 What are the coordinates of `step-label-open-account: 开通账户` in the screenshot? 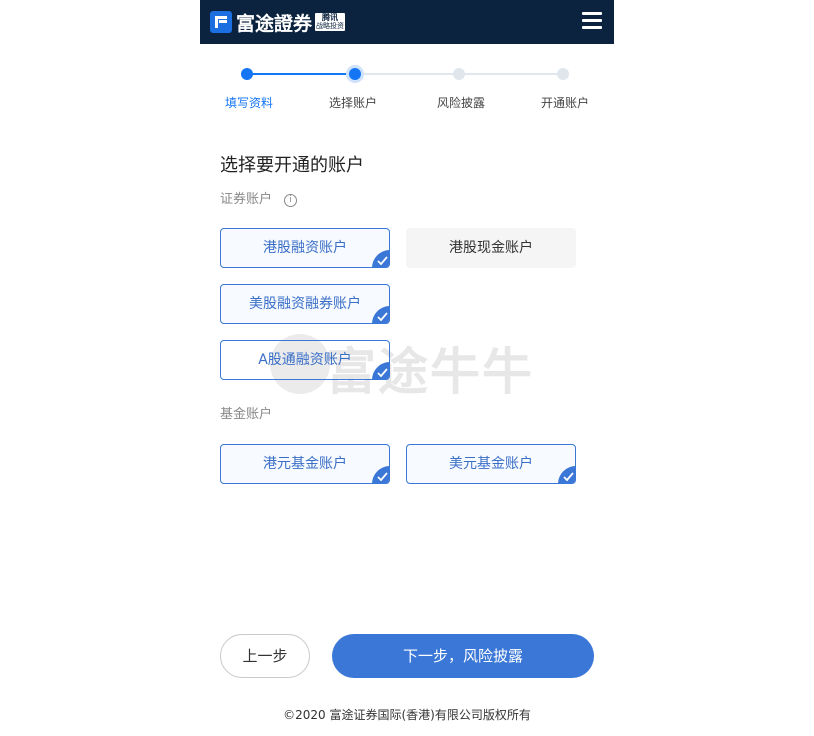 It's located at (565, 103).